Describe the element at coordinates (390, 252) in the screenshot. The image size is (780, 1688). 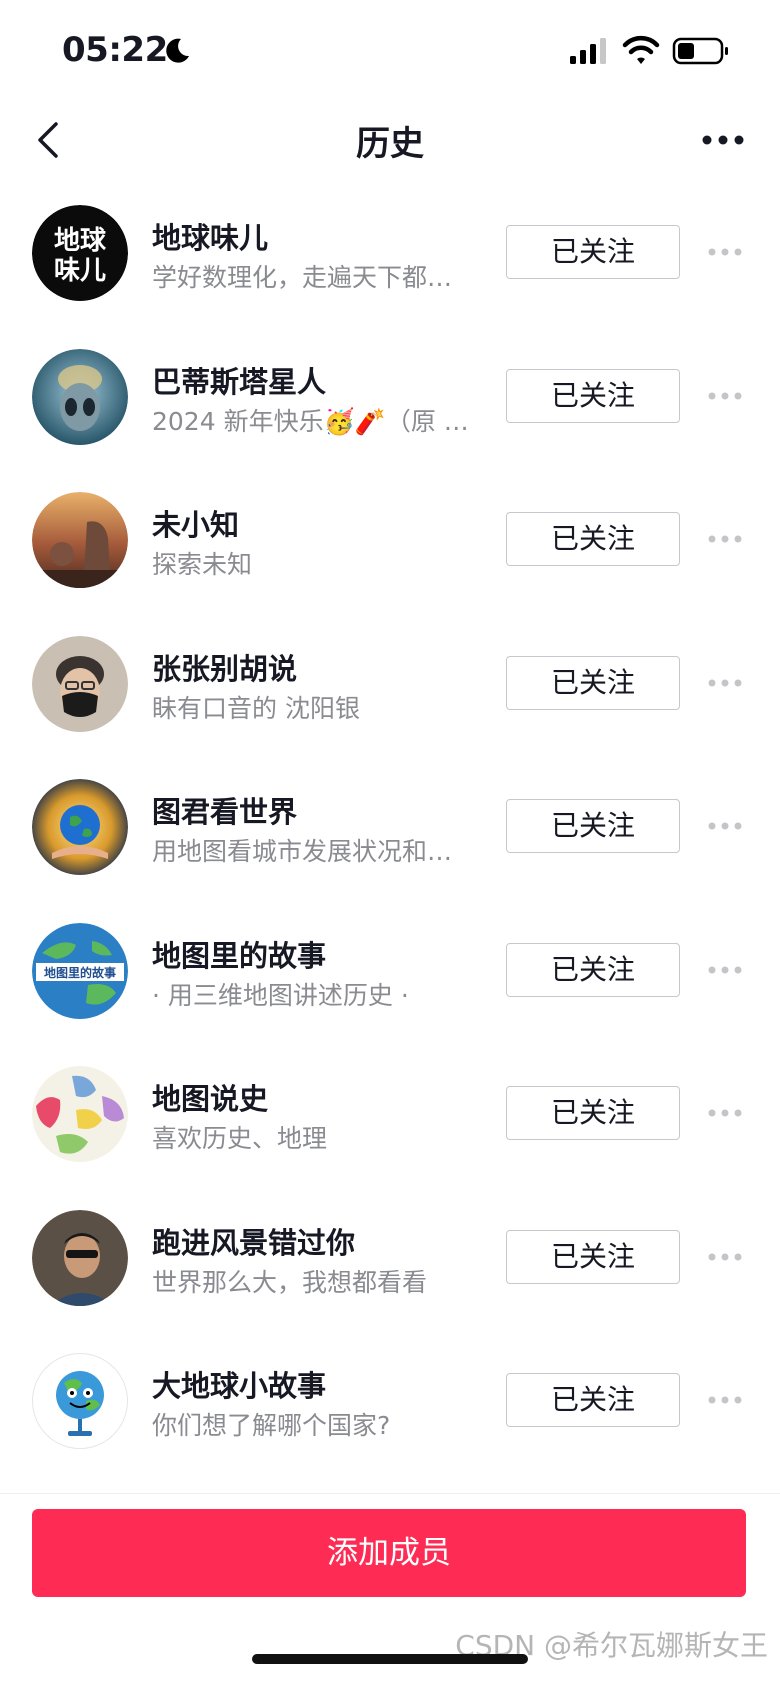
I see `list-item: 地球 味儿 地球味儿 学好数理化，走遍天下都… 已关注` at that location.